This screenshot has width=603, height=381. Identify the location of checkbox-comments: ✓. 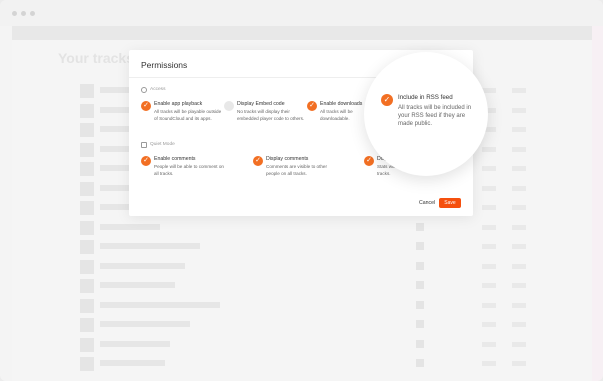
(146, 161).